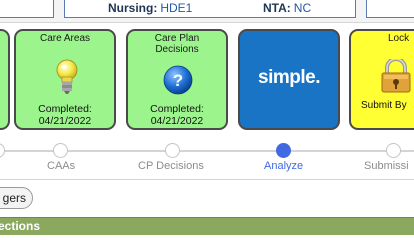 Image resolution: width=414 pixels, height=240 pixels. What do you see at coordinates (177, 109) in the screenshot?
I see `tile-cpd-completed-label: Completed:` at bounding box center [177, 109].